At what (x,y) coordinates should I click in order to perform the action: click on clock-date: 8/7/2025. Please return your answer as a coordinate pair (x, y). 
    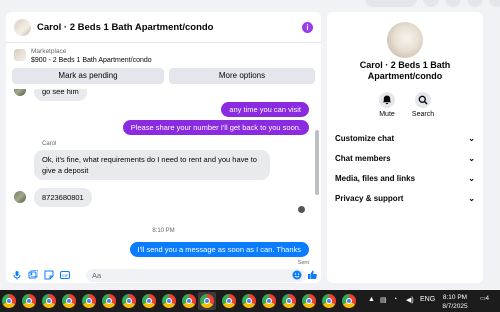
    Looking at the image, I should click on (455, 306).